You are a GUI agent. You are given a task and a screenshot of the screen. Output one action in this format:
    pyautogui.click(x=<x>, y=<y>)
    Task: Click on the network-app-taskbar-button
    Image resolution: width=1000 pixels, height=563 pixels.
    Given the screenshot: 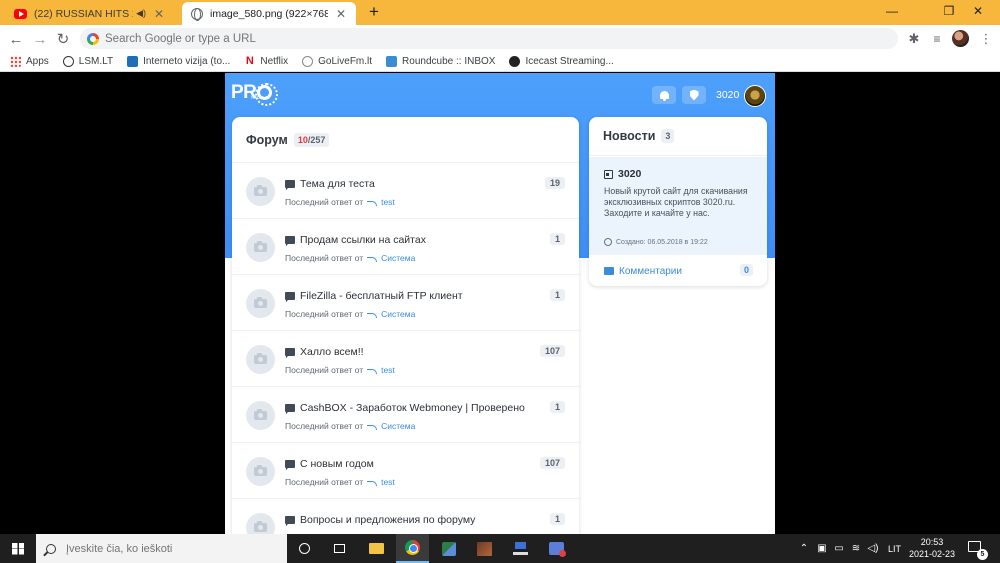 What is the action you would take?
    pyautogui.click(x=520, y=548)
    